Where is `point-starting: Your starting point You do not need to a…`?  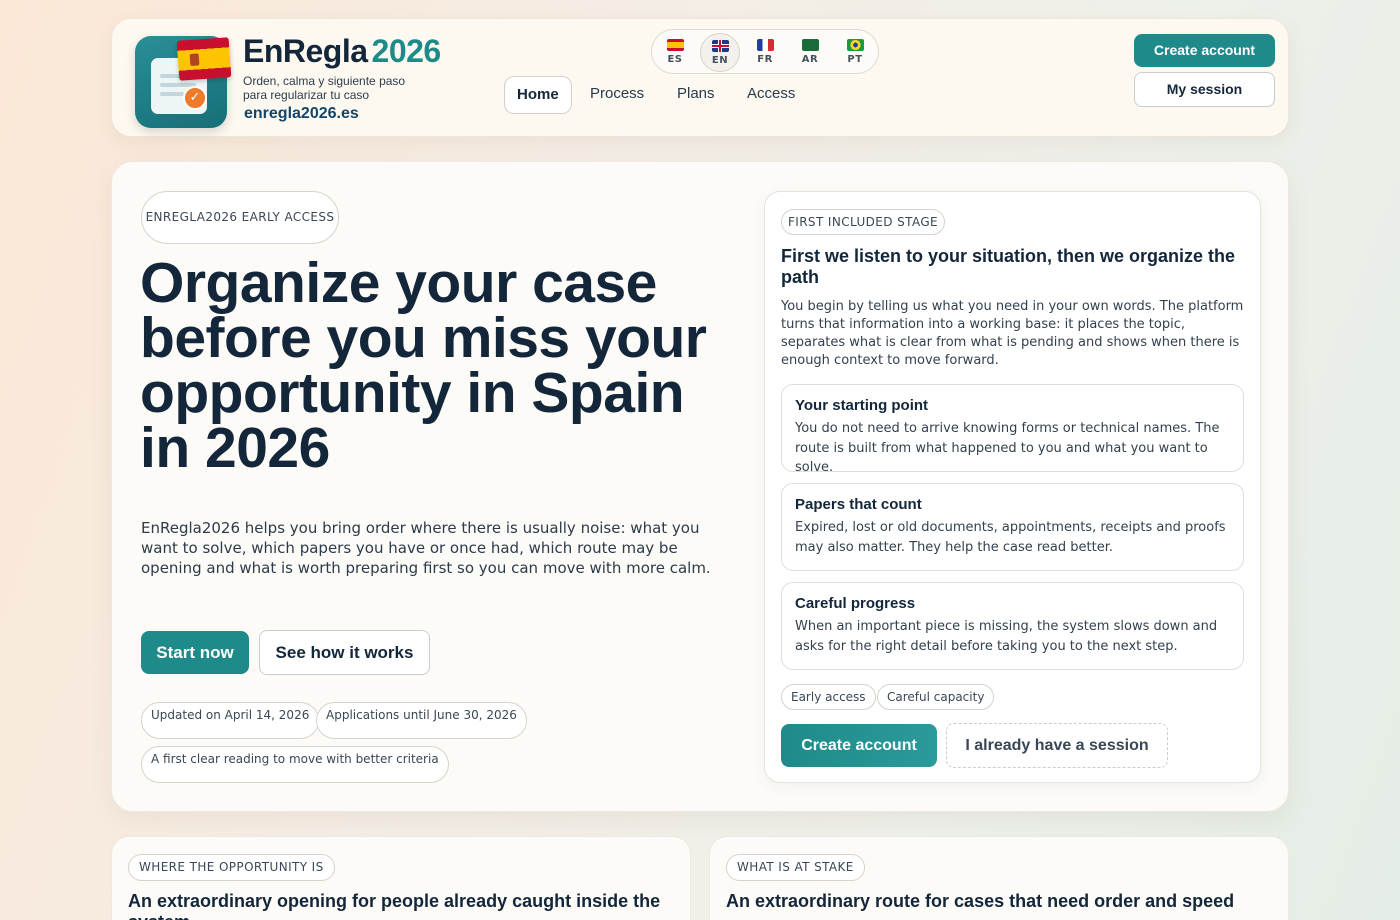
point-starting: Your starting point You do not need to a… is located at coordinates (1012, 429).